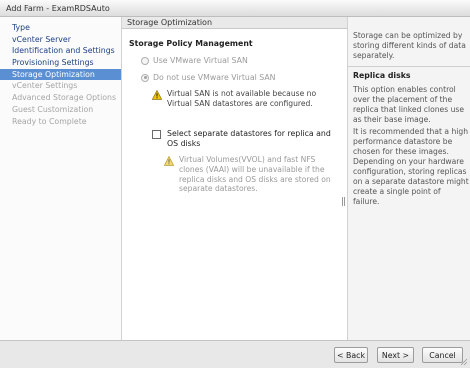 The width and height of the screenshot is (470, 368). What do you see at coordinates (64, 98) in the screenshot?
I see `nav-item-advanced-storage-options: Advanced Storage Options` at bounding box center [64, 98].